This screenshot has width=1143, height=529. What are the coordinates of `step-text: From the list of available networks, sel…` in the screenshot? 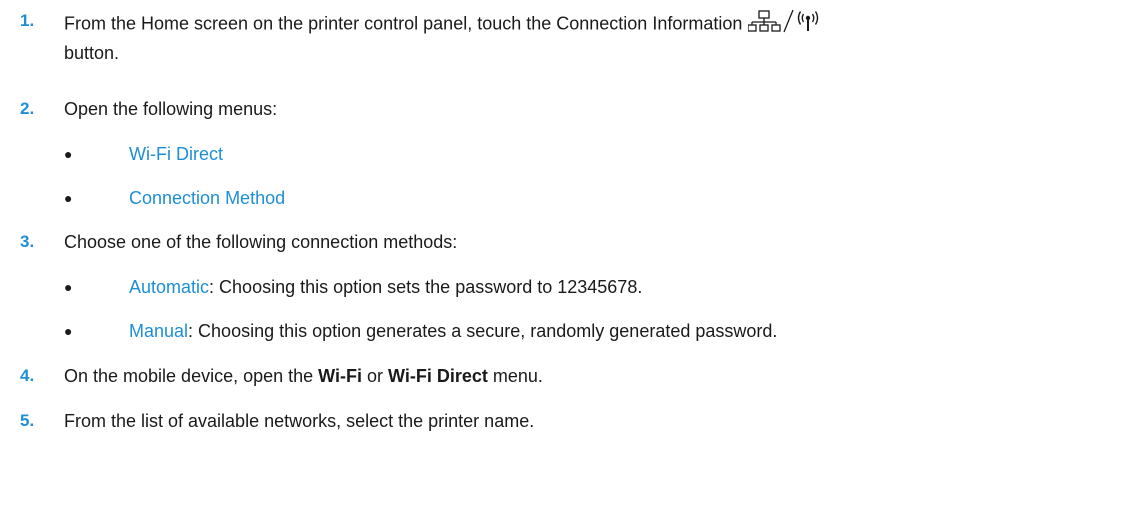 It's located at (299, 421).